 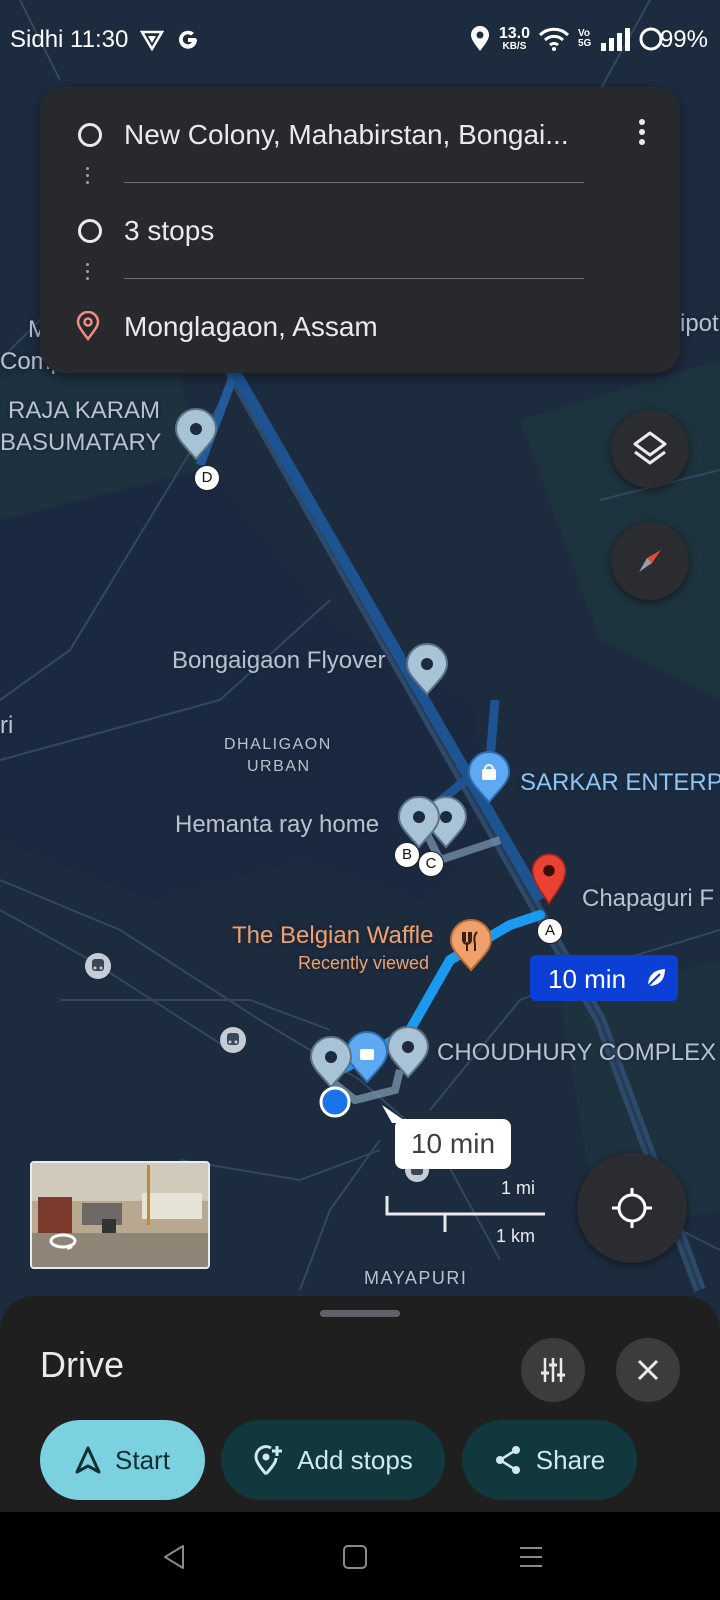 What do you see at coordinates (453, 1144) in the screenshot?
I see `duration-alt-label: 10 min` at bounding box center [453, 1144].